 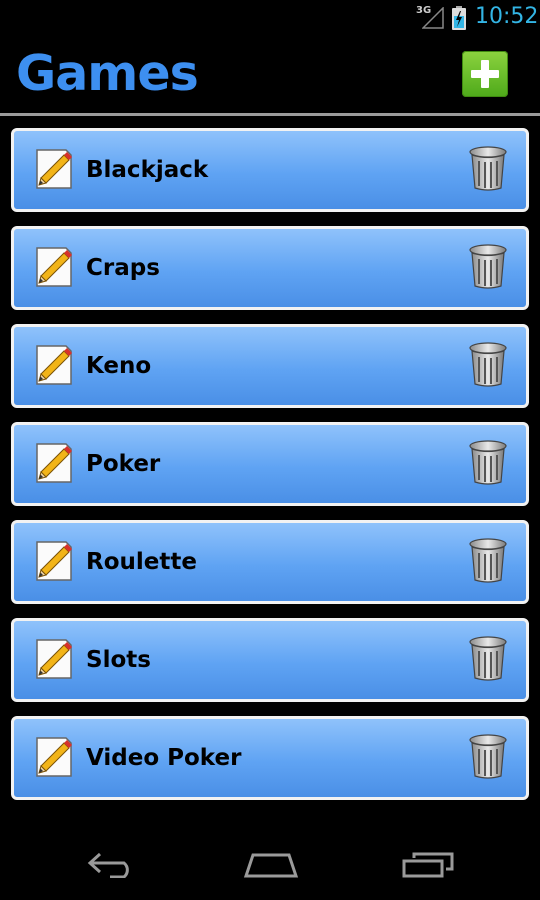 What do you see at coordinates (270, 114) in the screenshot?
I see `header-divider` at bounding box center [270, 114].